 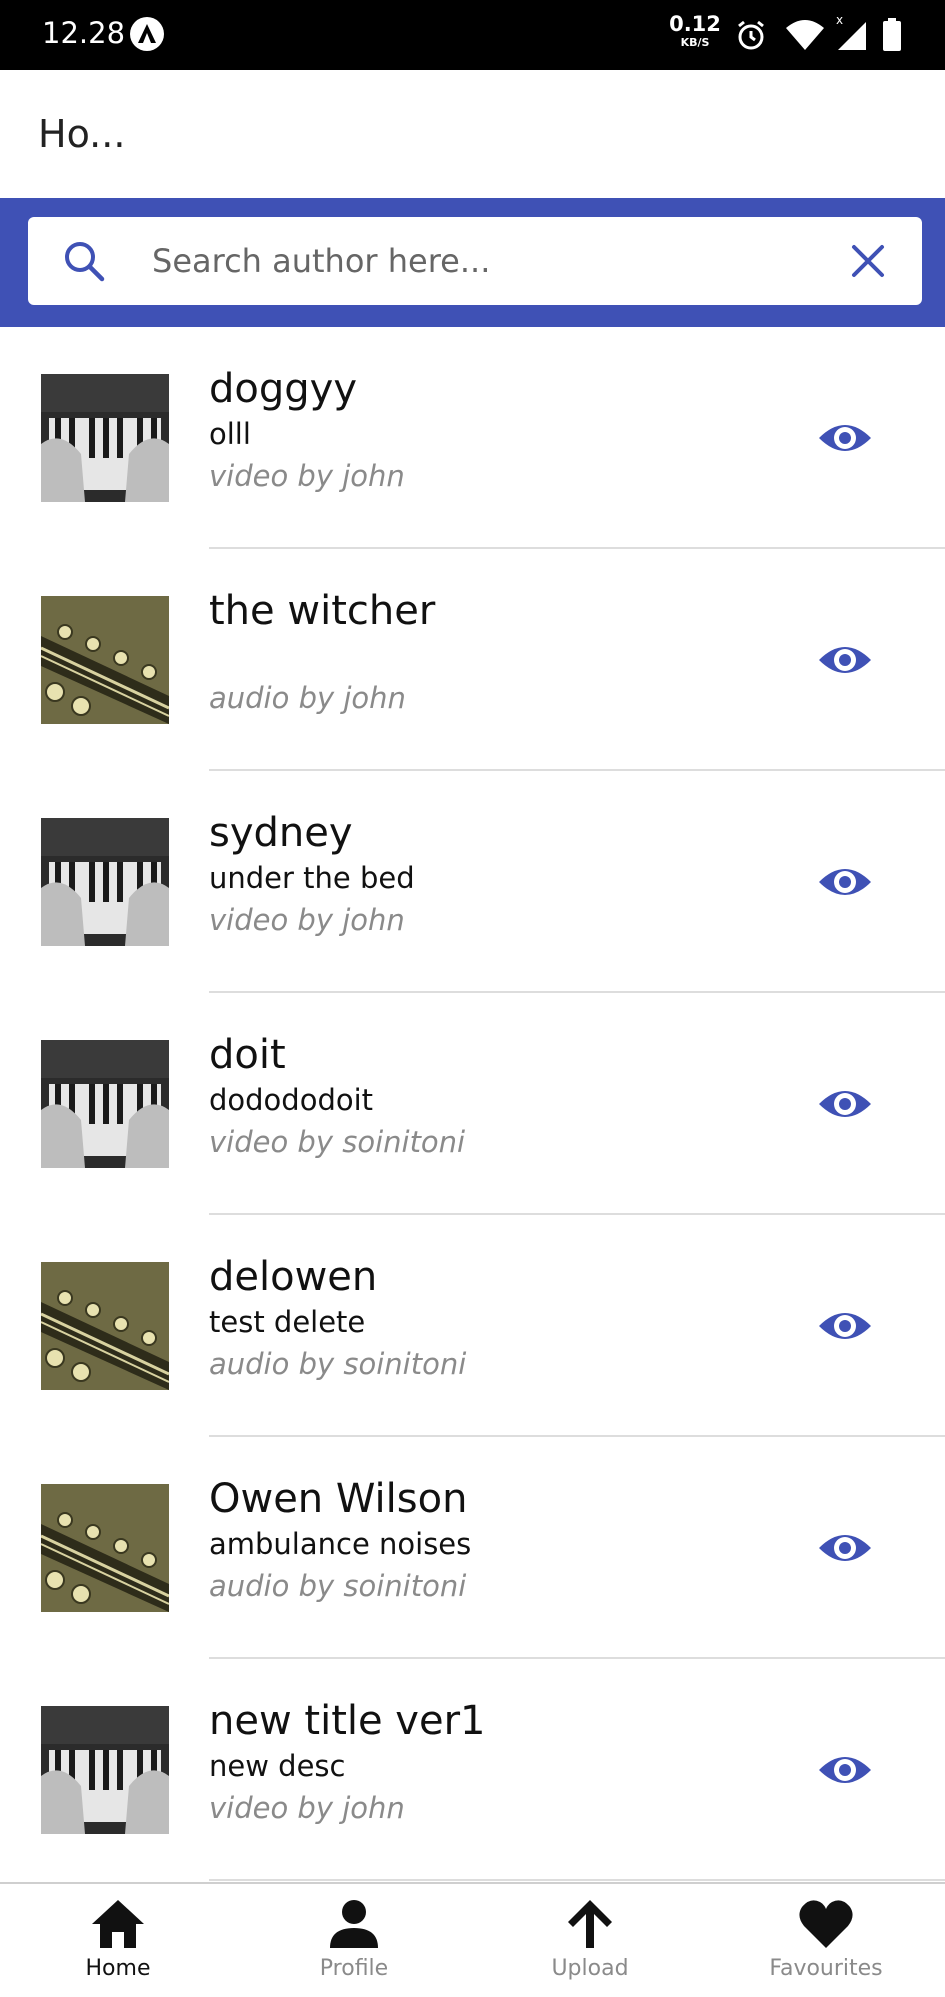 I want to click on nav-profile: Profile, so click(x=354, y=1940).